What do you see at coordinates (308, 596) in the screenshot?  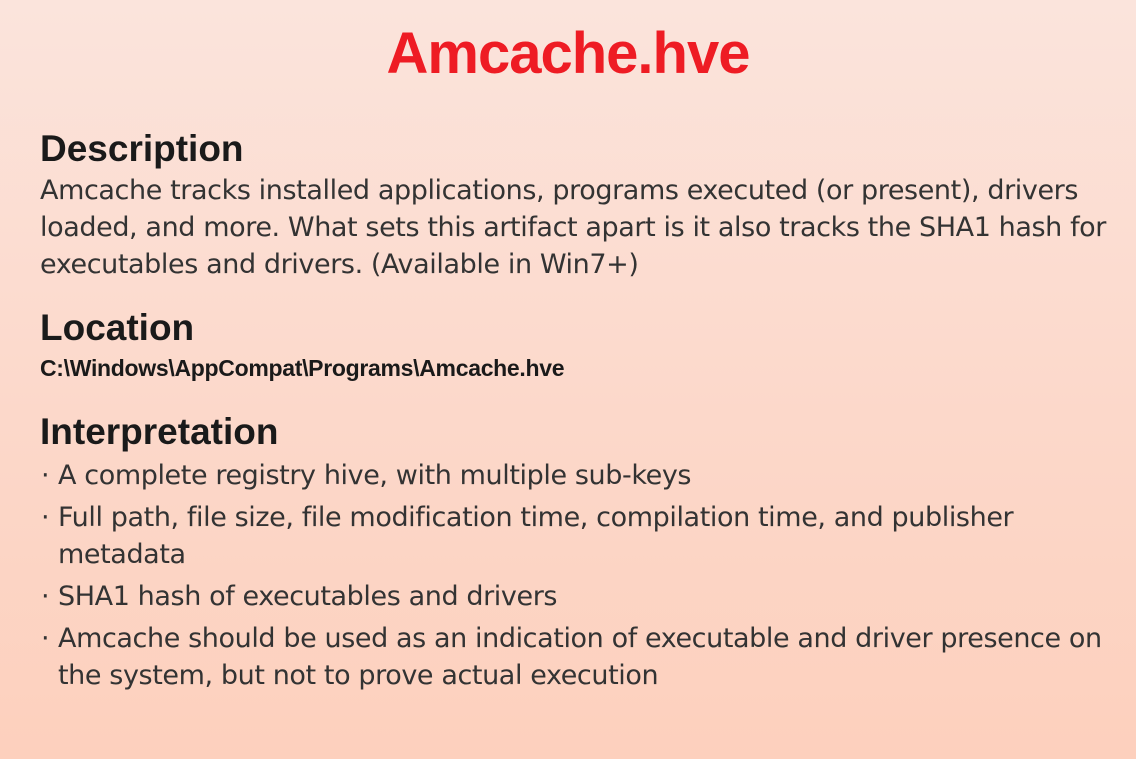 I see `interpretation-item-text: SHA1 hash of executables and drivers` at bounding box center [308, 596].